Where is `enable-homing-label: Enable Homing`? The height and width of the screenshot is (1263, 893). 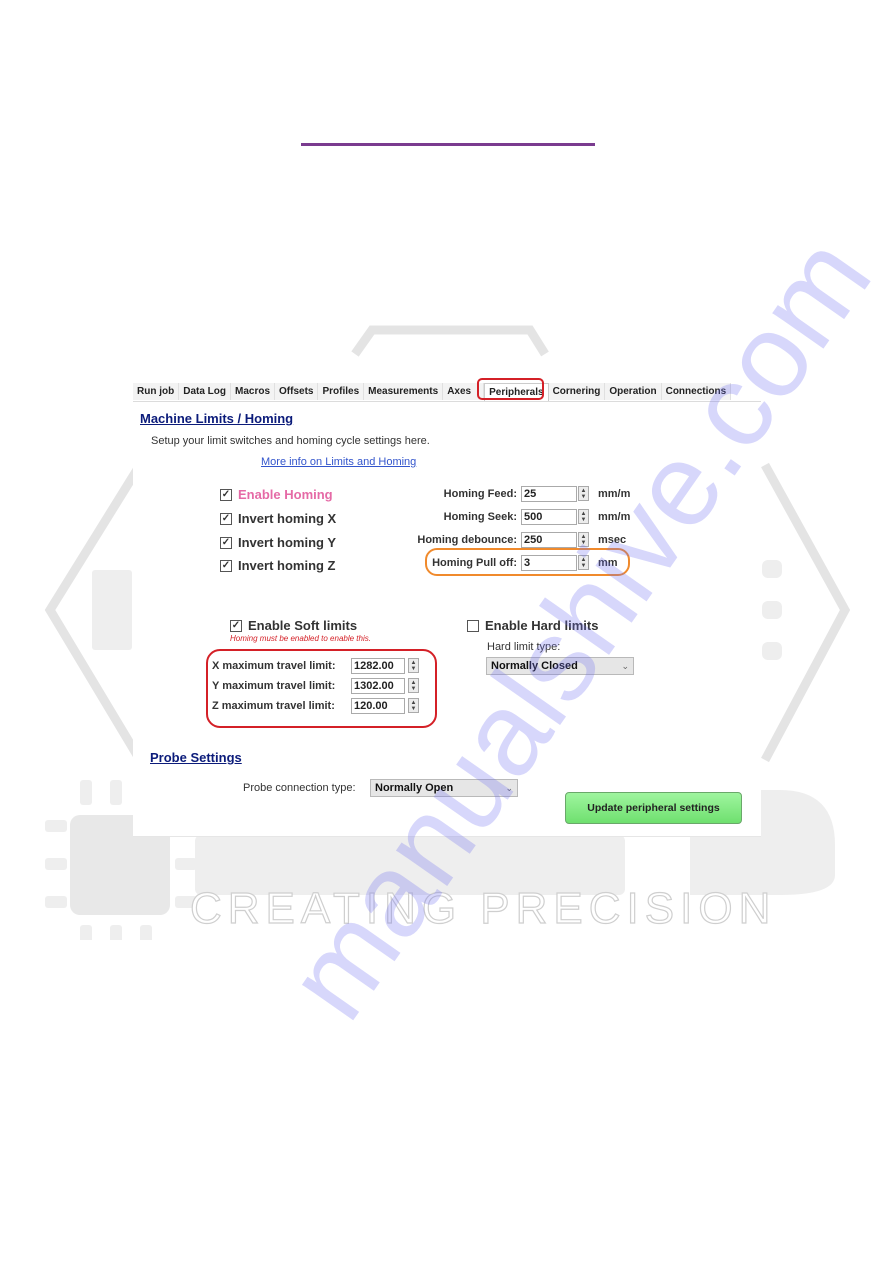 enable-homing-label: Enable Homing is located at coordinates (285, 494).